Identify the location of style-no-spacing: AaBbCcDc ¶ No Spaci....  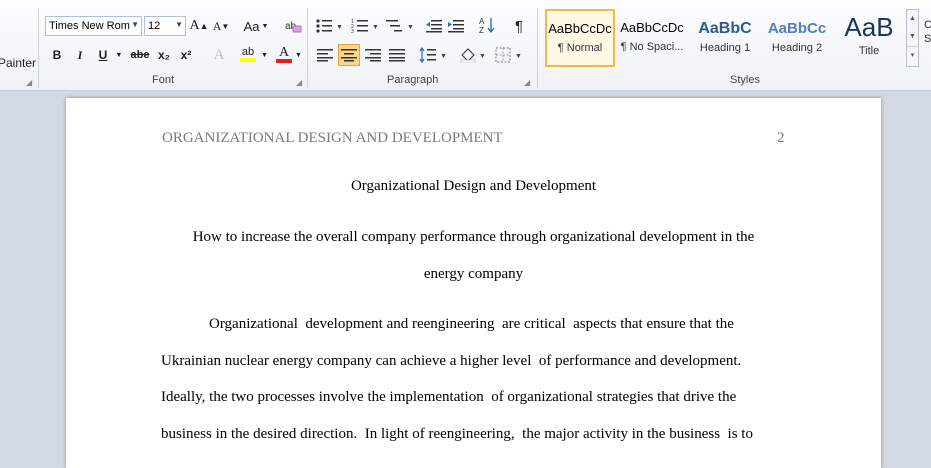
(652, 38).